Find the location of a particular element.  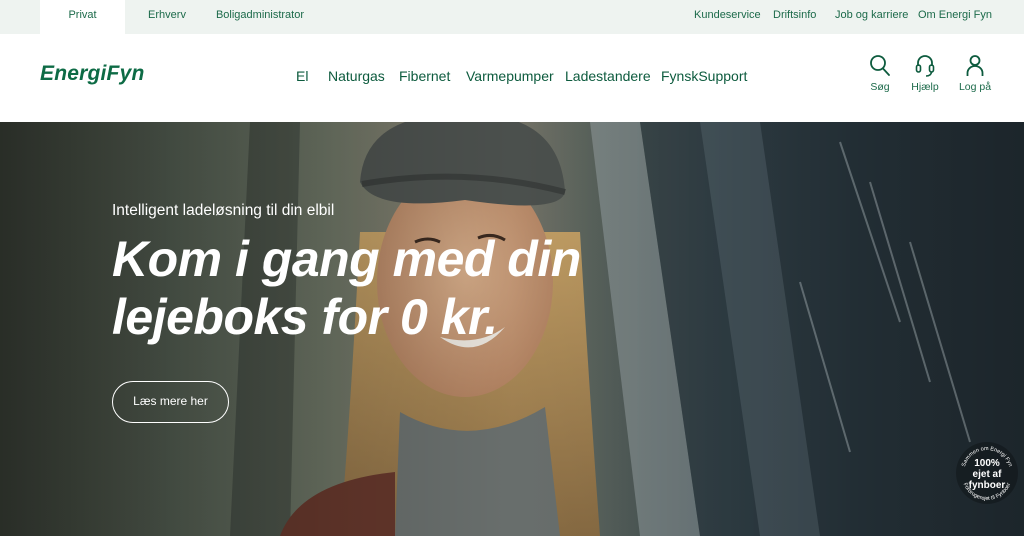

headset-icon is located at coordinates (925, 66).